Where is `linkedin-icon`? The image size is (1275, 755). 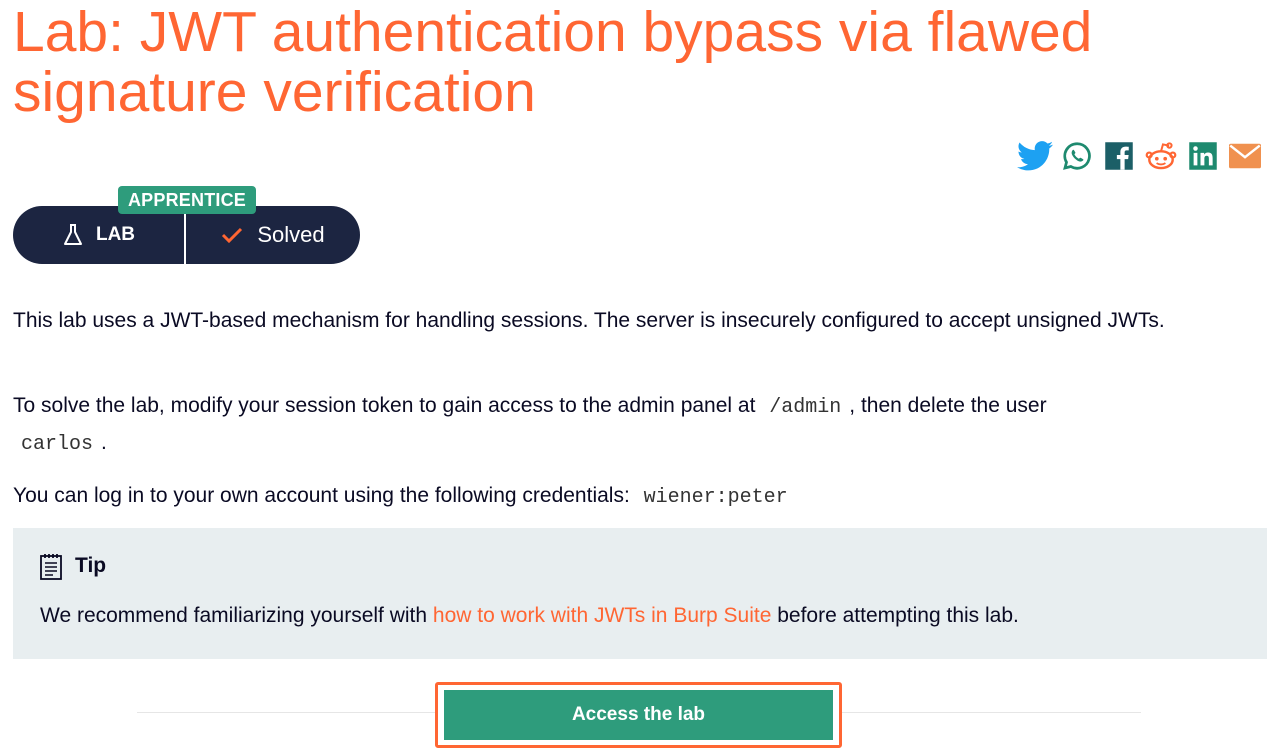 linkedin-icon is located at coordinates (1203, 156).